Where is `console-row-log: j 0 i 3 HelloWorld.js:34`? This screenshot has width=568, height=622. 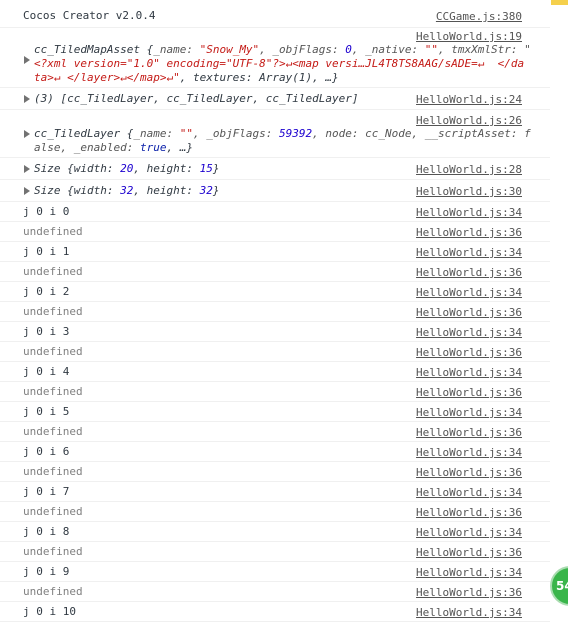 console-row-log: j 0 i 3 HelloWorld.js:34 is located at coordinates (275, 332).